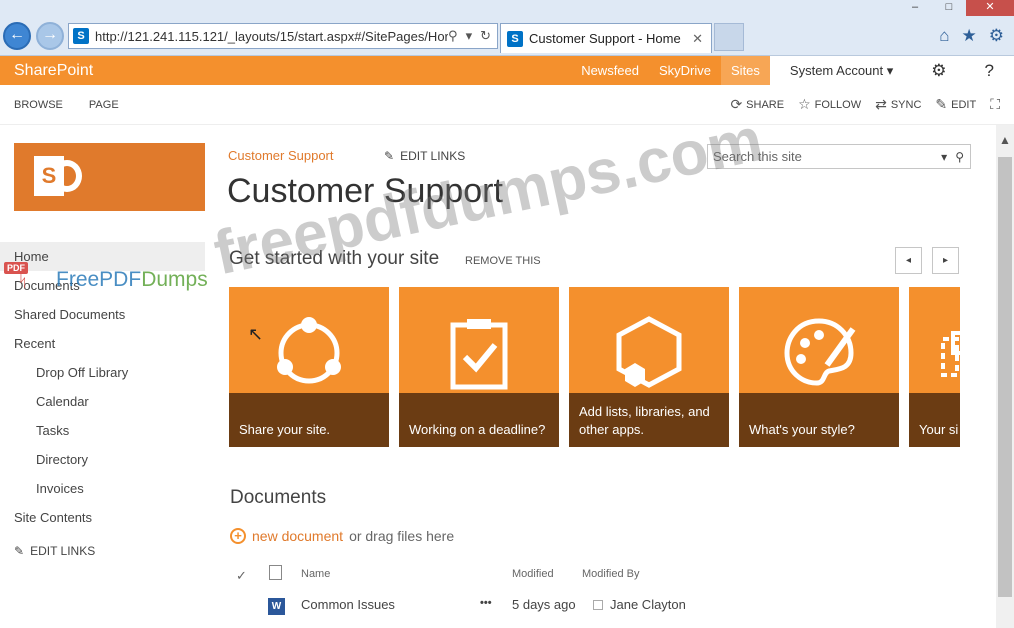 The image size is (1014, 628). What do you see at coordinates (297, 536) in the screenshot?
I see `new-document-link: new document` at bounding box center [297, 536].